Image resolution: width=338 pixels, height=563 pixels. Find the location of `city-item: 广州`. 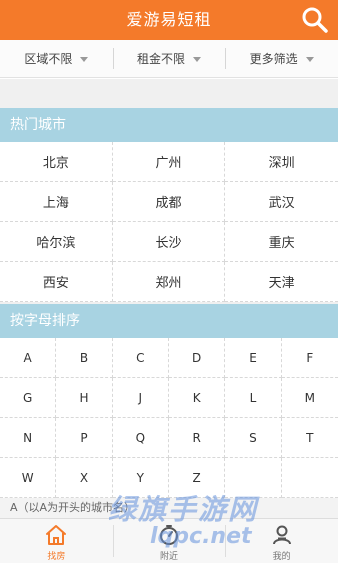

city-item: 广州 is located at coordinates (169, 162).